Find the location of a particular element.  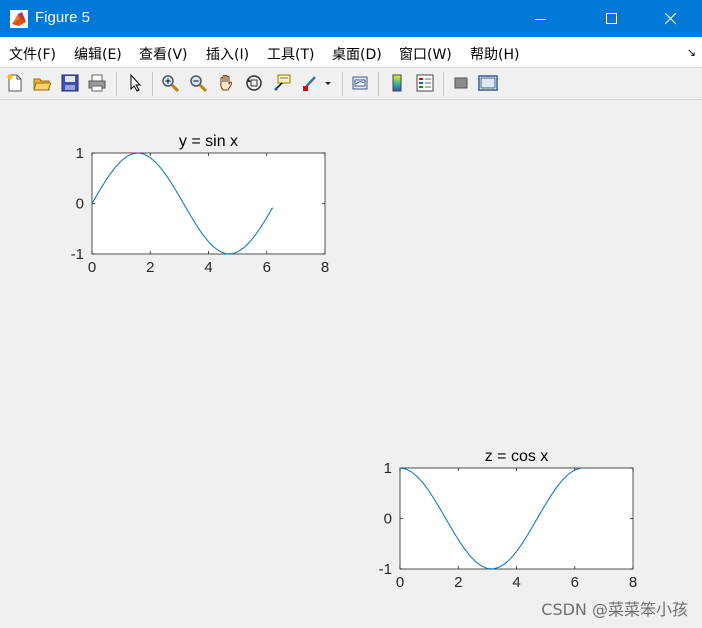

brush-dropdown-icon is located at coordinates (328, 83).